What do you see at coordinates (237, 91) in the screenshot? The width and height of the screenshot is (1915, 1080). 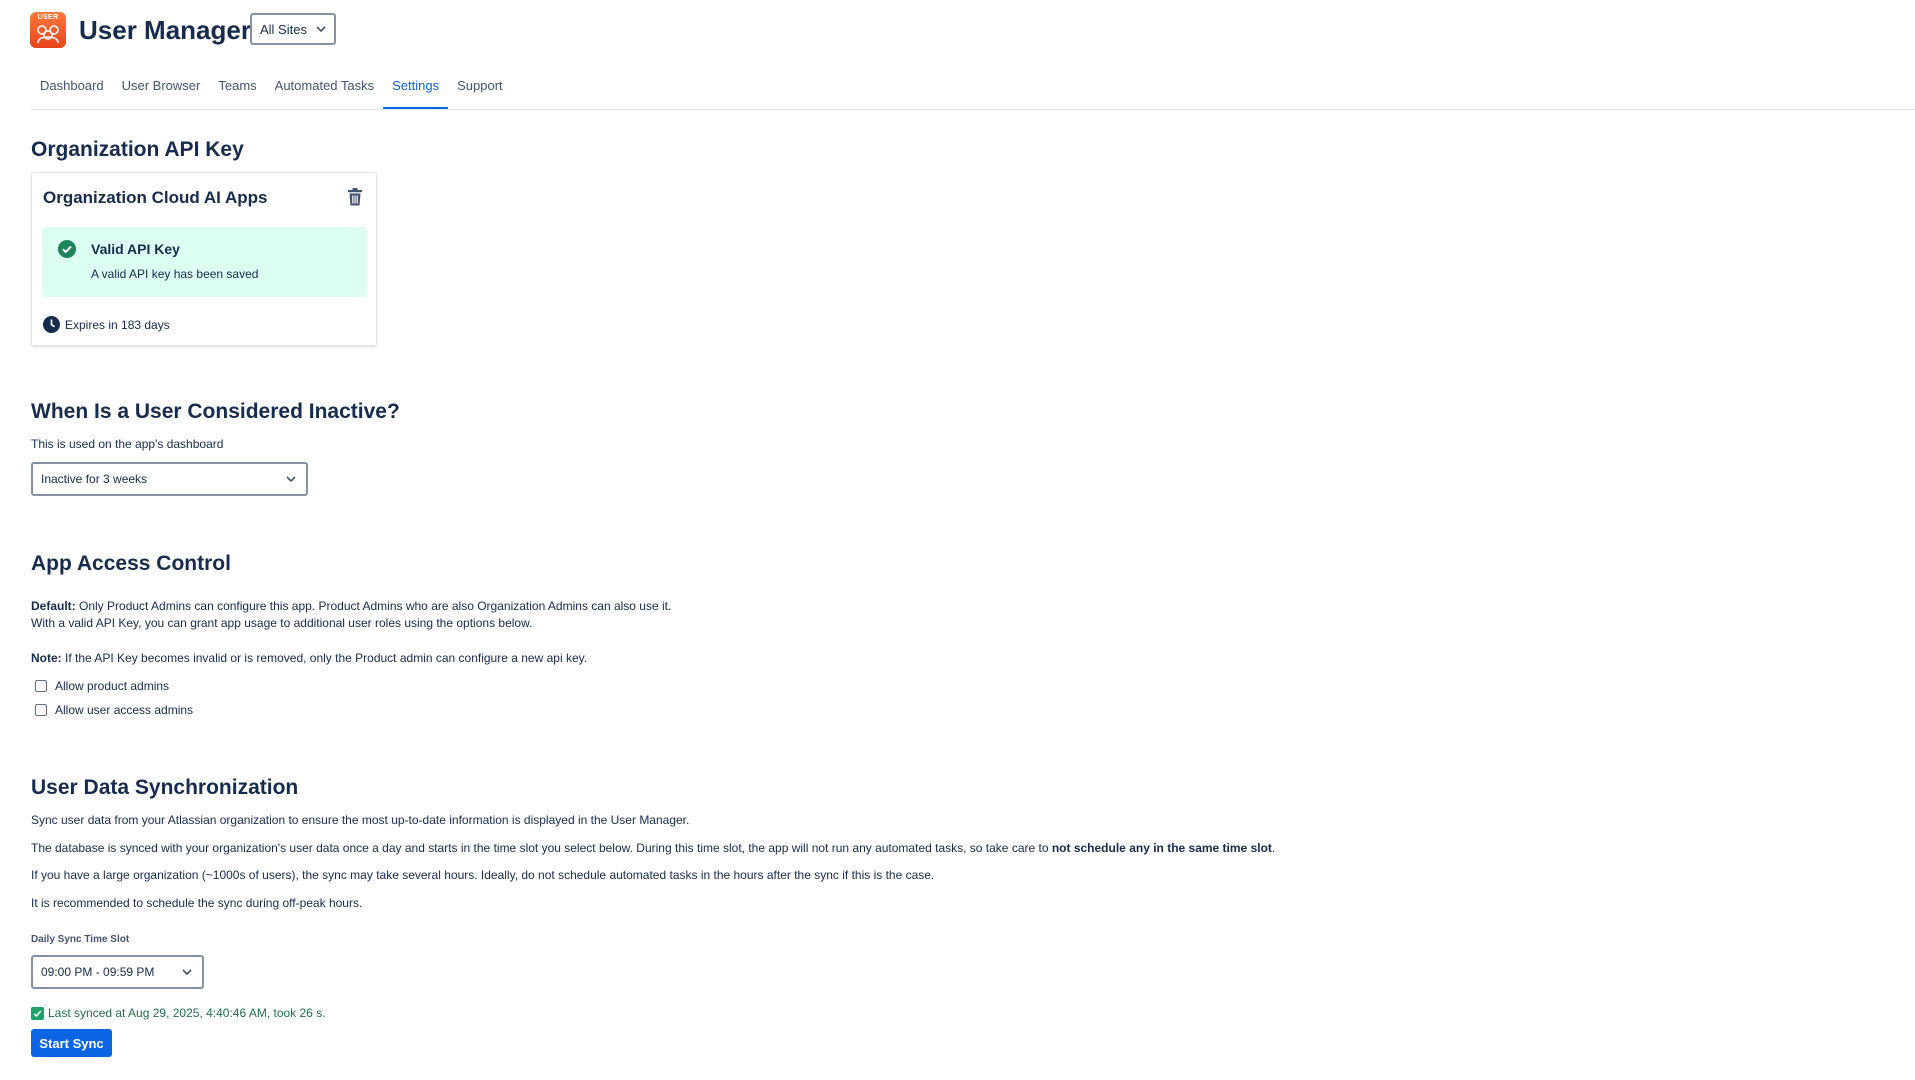 I see `tab-teams: Teams` at bounding box center [237, 91].